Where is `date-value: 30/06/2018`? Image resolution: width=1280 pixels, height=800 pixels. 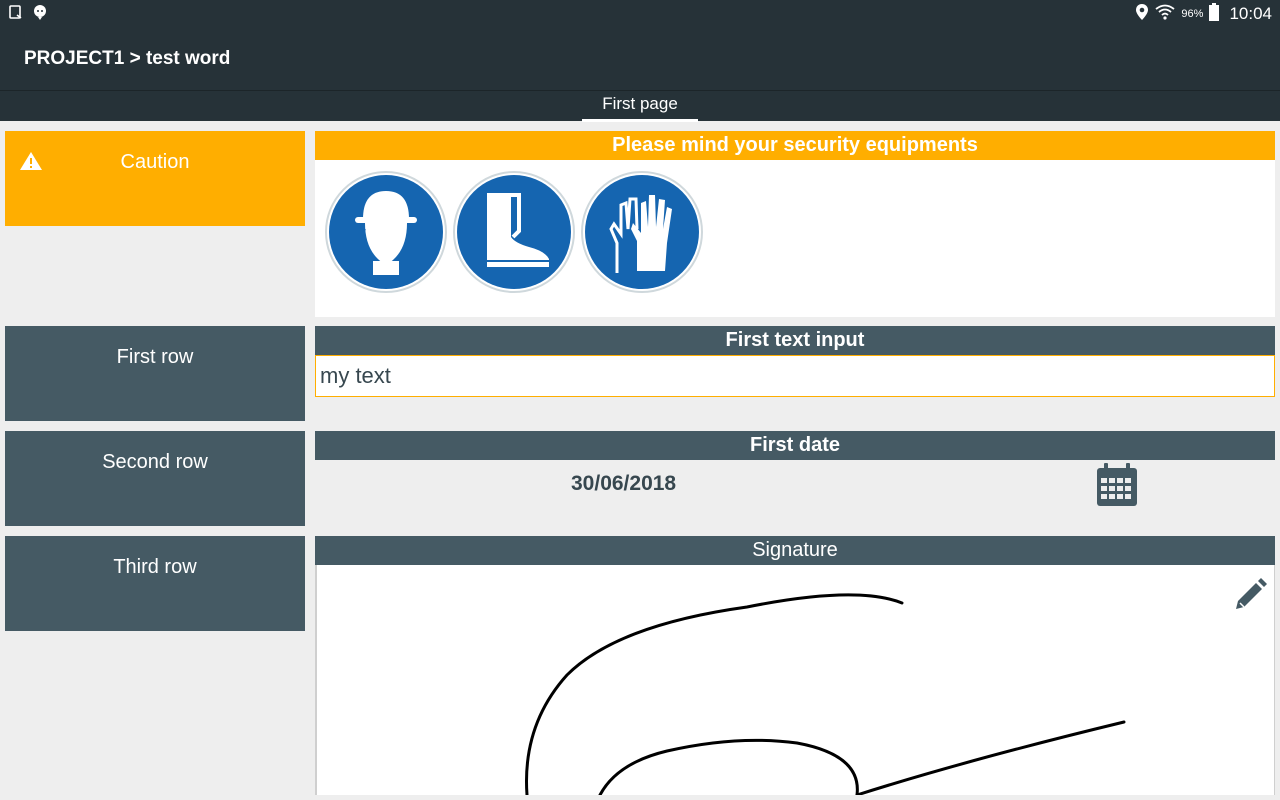 date-value: 30/06/2018 is located at coordinates (623, 484).